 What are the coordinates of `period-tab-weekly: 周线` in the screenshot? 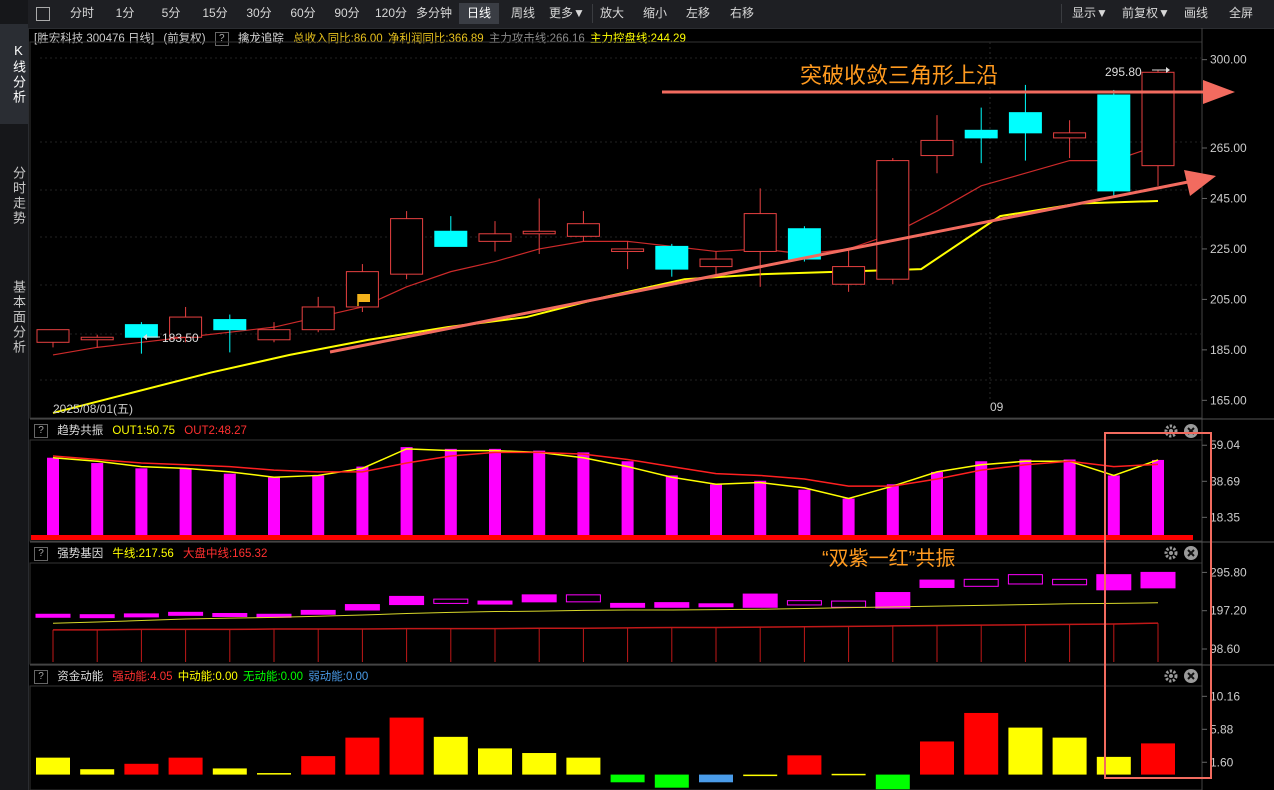 It's located at (523, 13).